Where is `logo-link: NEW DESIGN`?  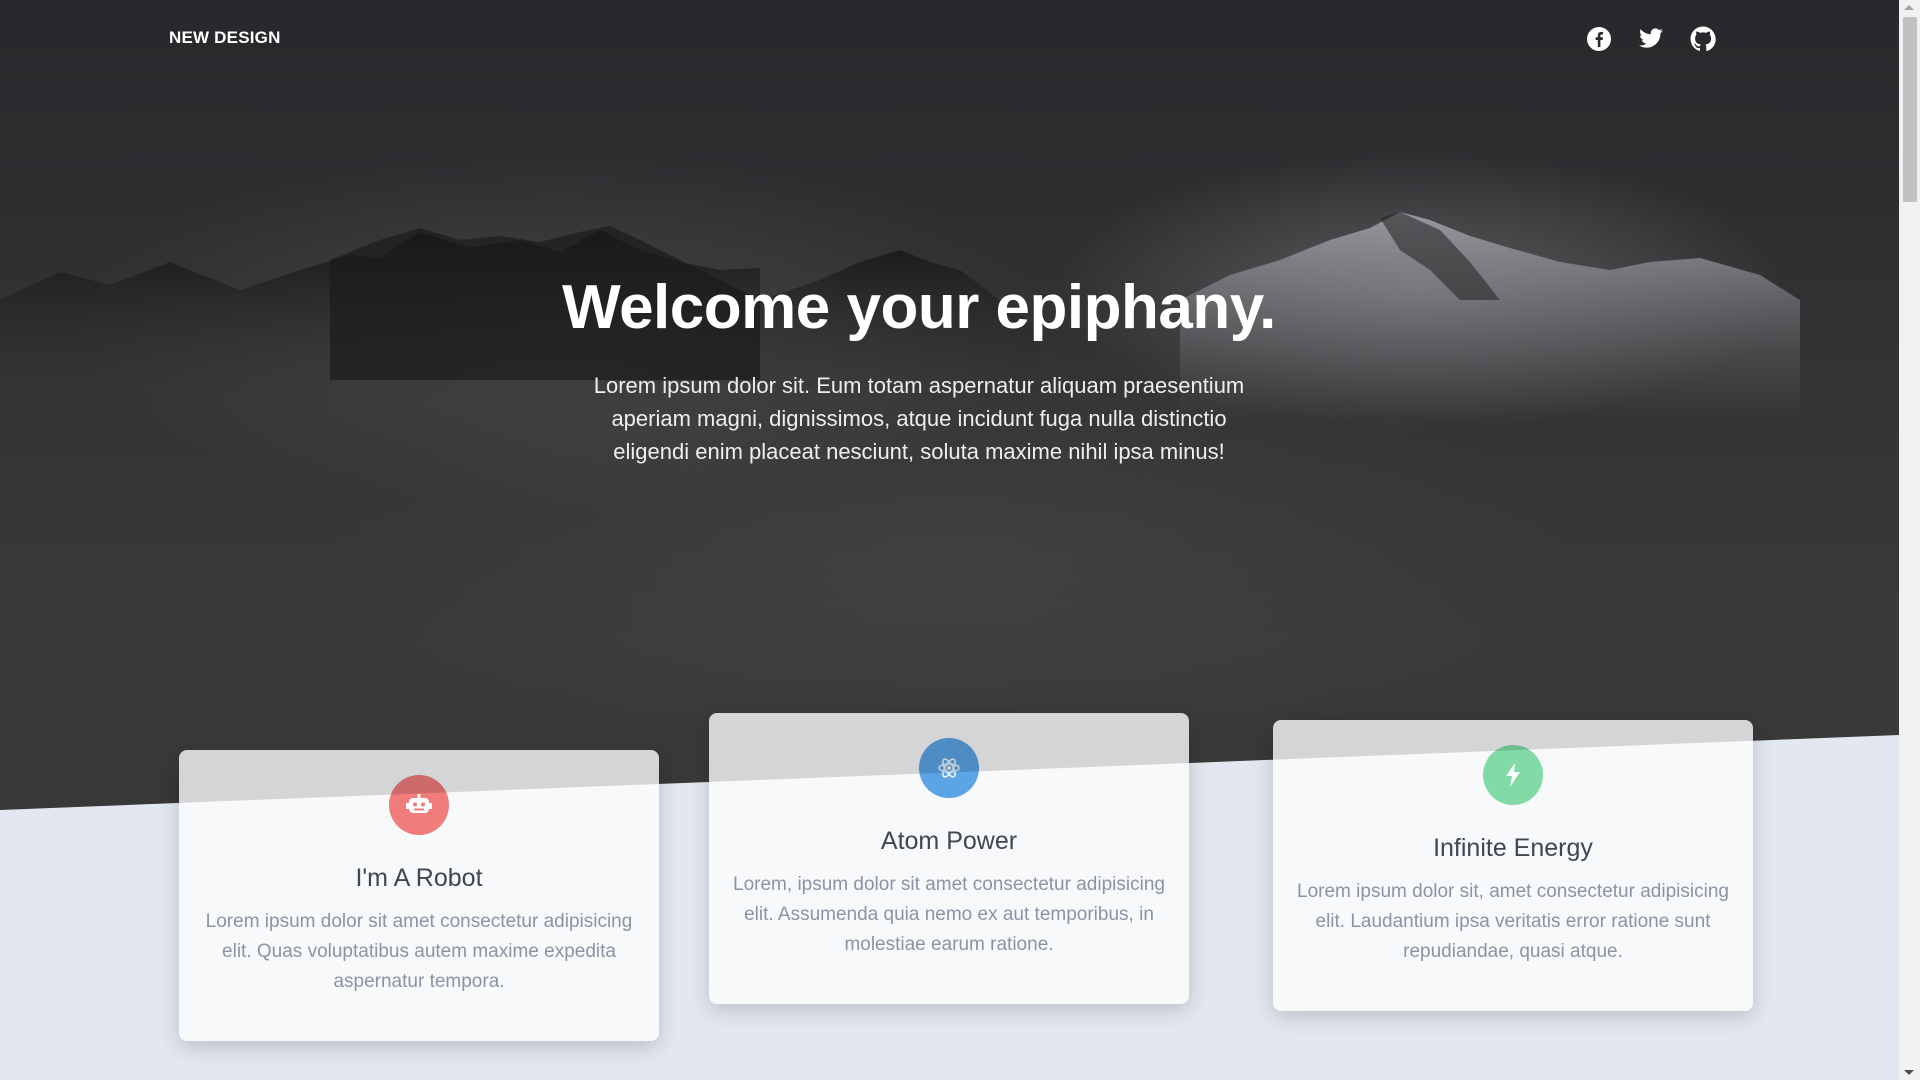
logo-link: NEW DESIGN is located at coordinates (225, 38).